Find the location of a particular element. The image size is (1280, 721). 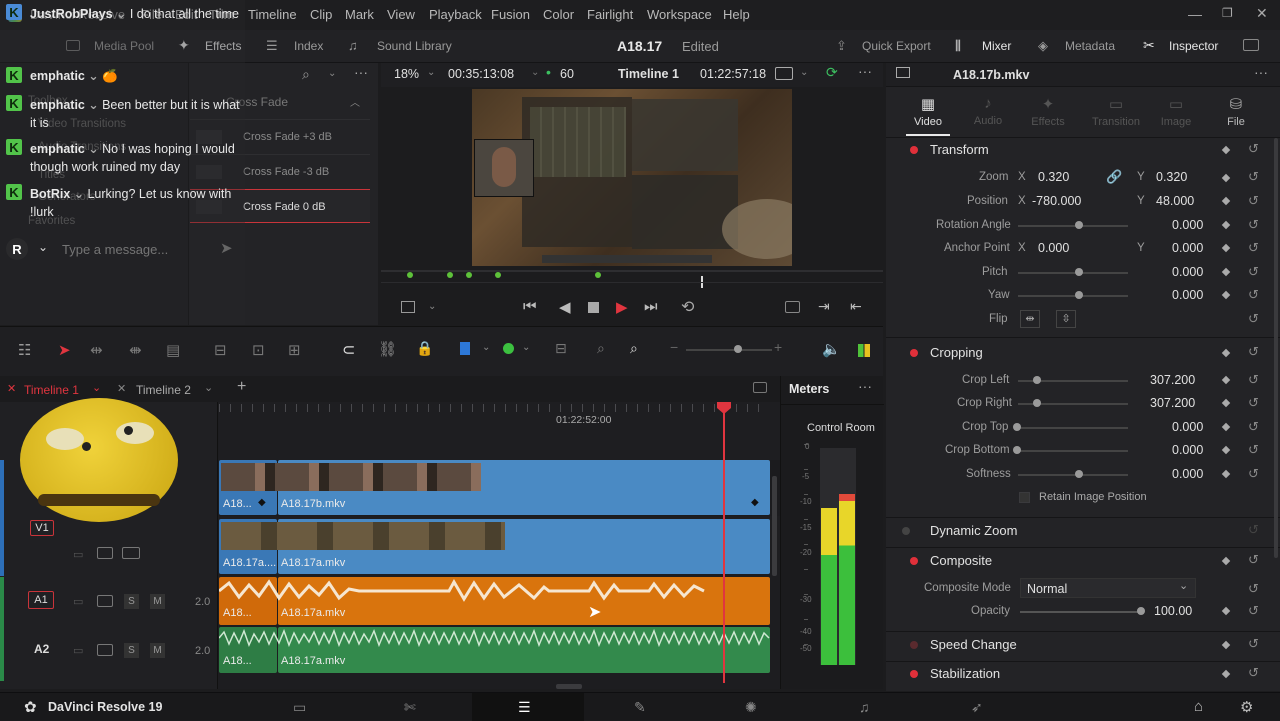

flag-icon is located at coordinates (465, 348).